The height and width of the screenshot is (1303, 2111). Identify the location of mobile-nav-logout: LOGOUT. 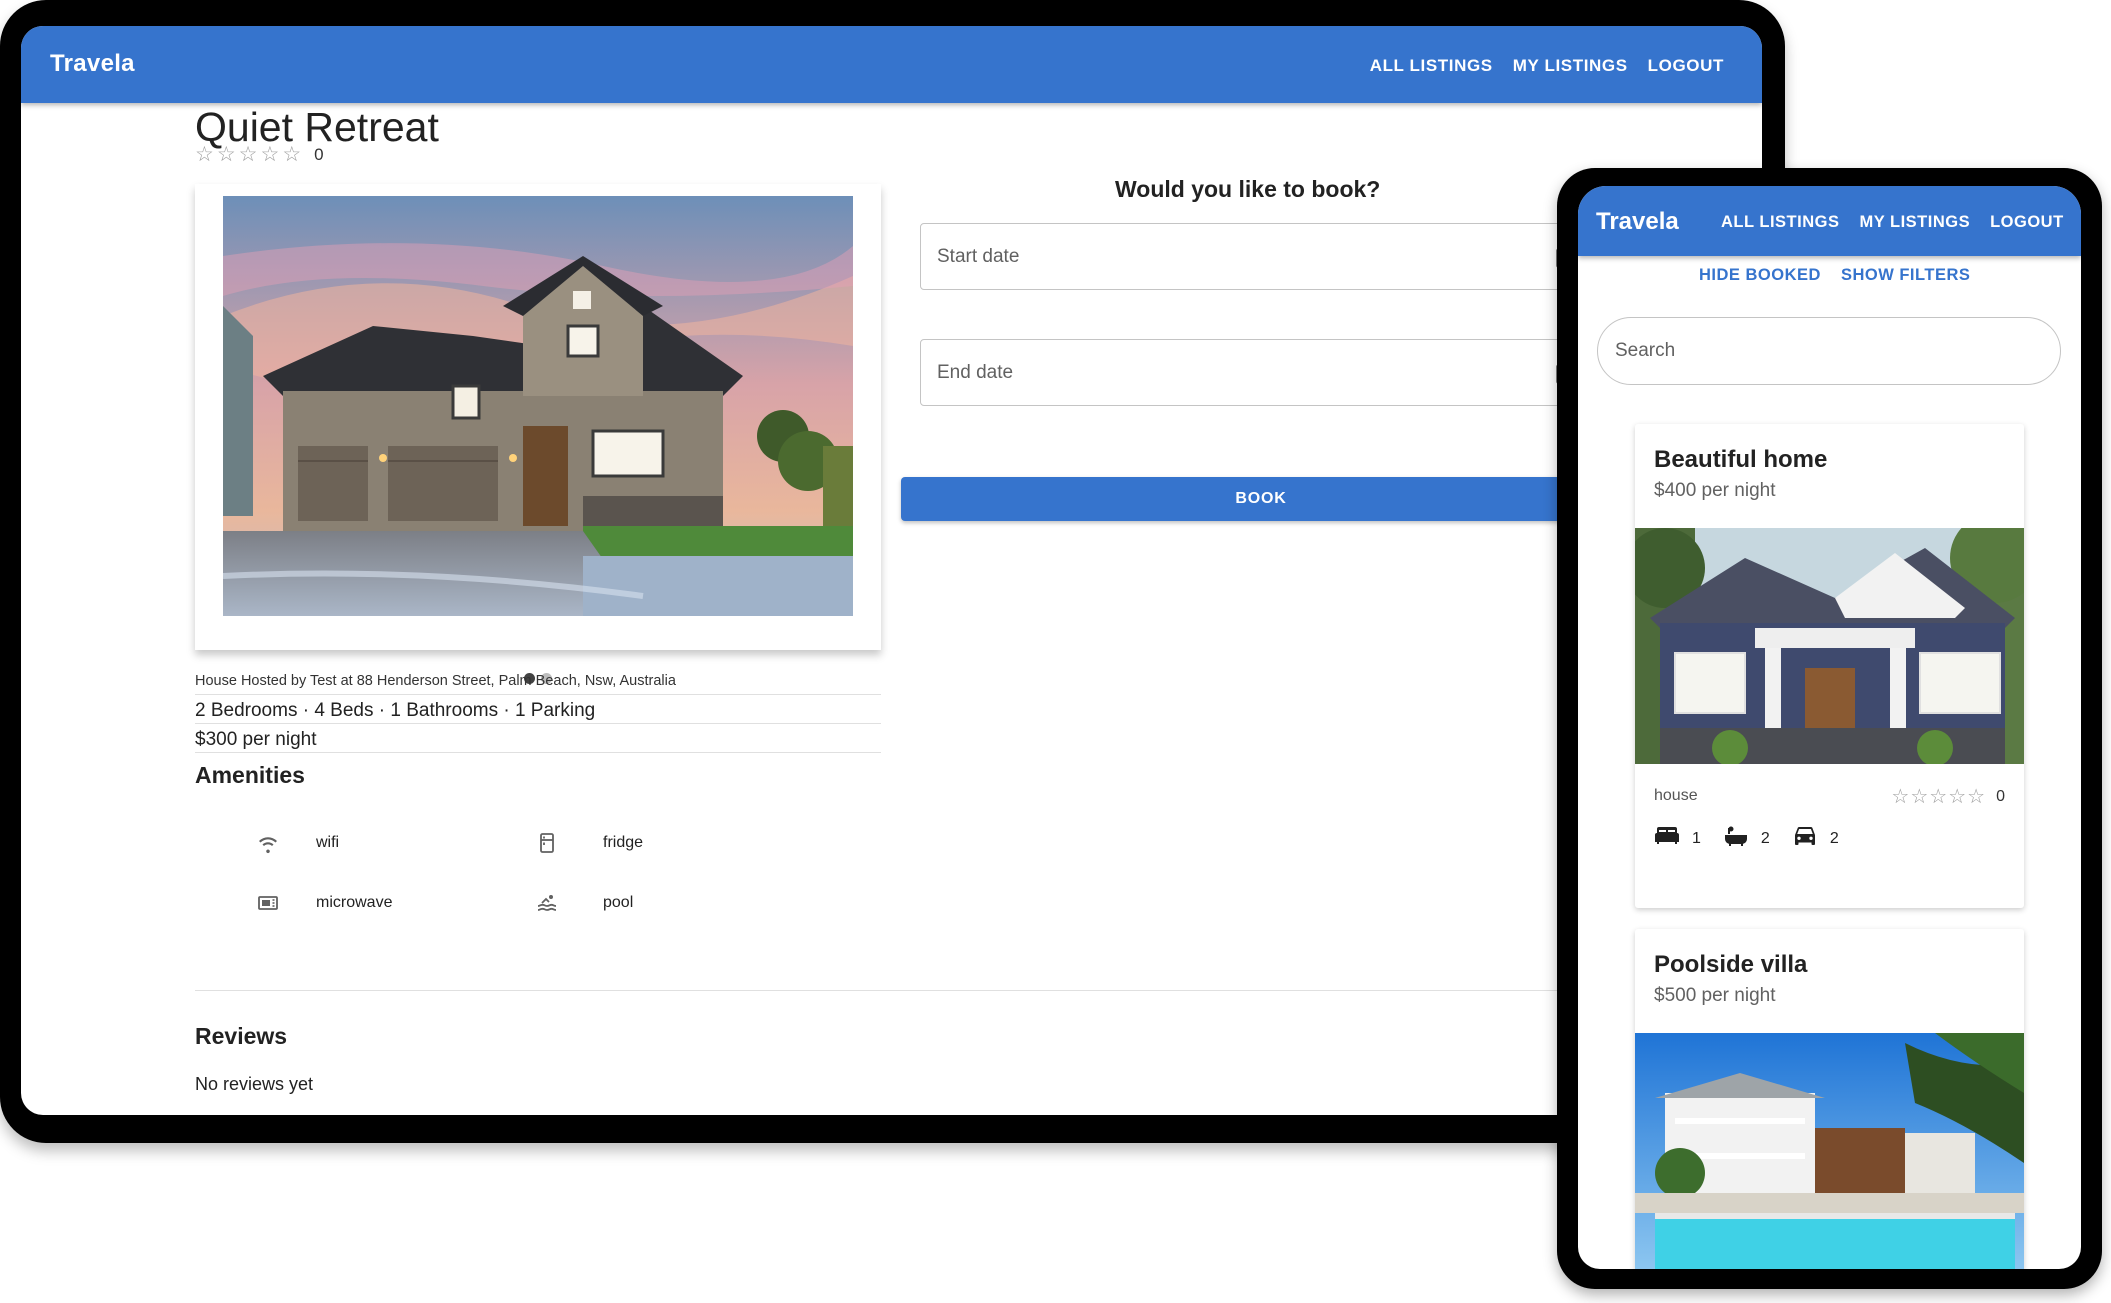
(2027, 222).